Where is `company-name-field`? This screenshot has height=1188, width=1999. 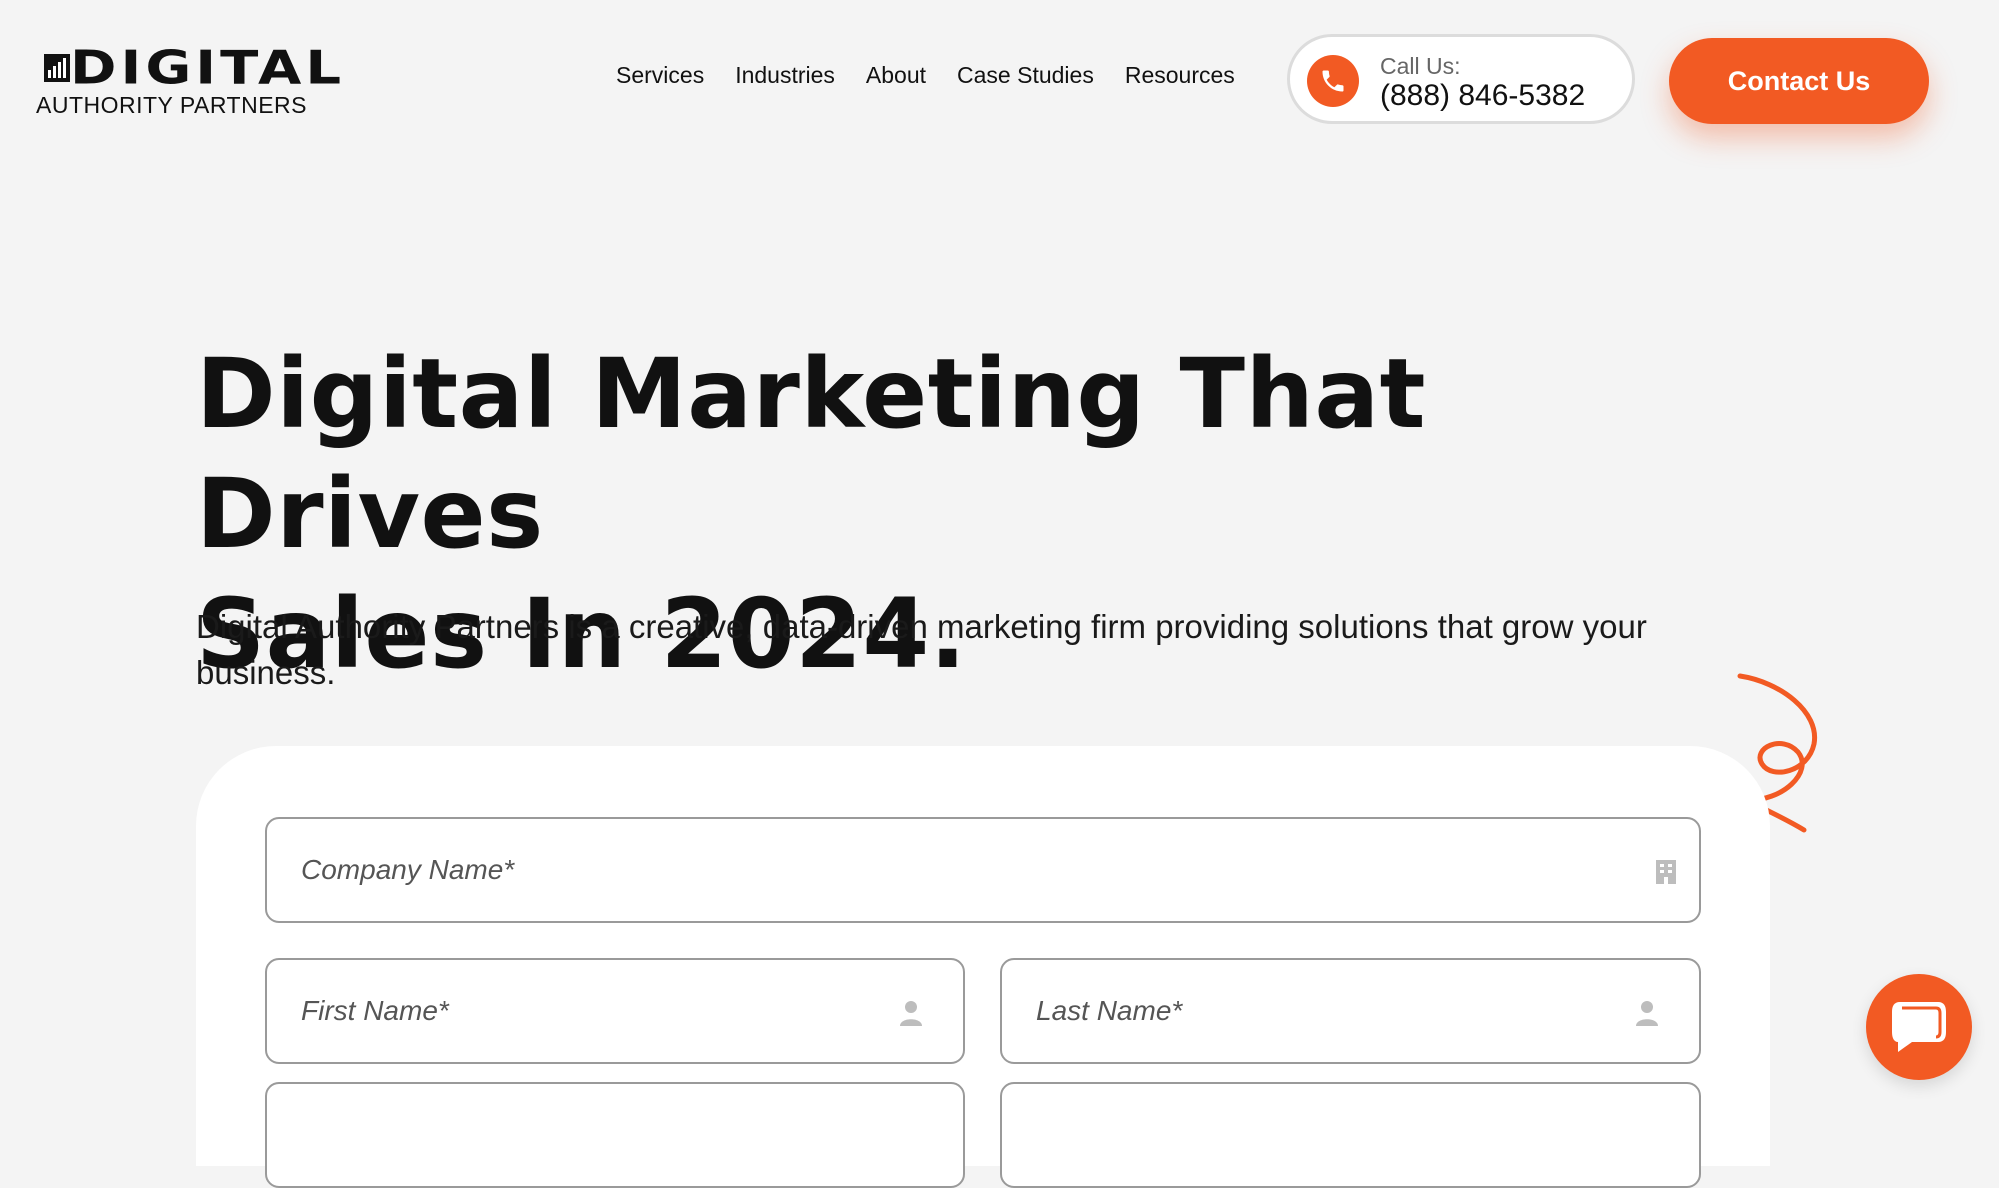
company-name-field is located at coordinates (983, 870).